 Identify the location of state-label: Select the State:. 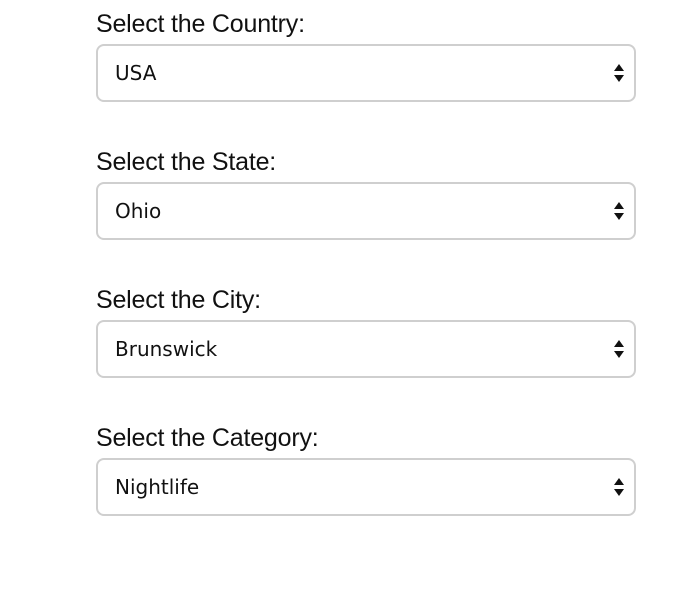
(186, 162).